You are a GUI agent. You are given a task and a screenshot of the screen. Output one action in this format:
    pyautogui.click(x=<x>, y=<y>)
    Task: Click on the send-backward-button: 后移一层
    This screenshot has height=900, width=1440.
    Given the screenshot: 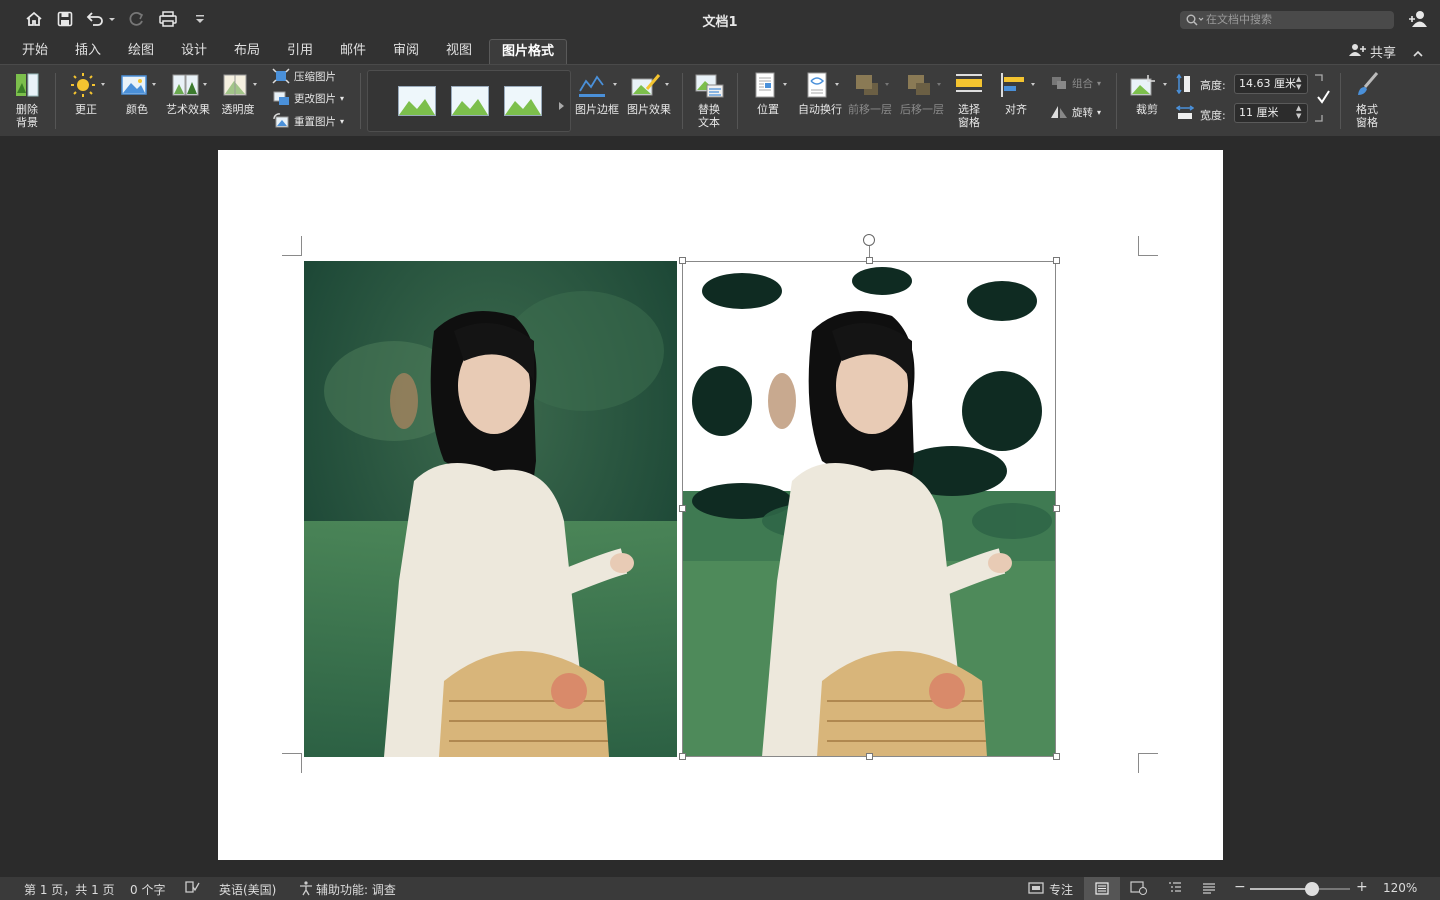 What is the action you would take?
    pyautogui.click(x=922, y=93)
    